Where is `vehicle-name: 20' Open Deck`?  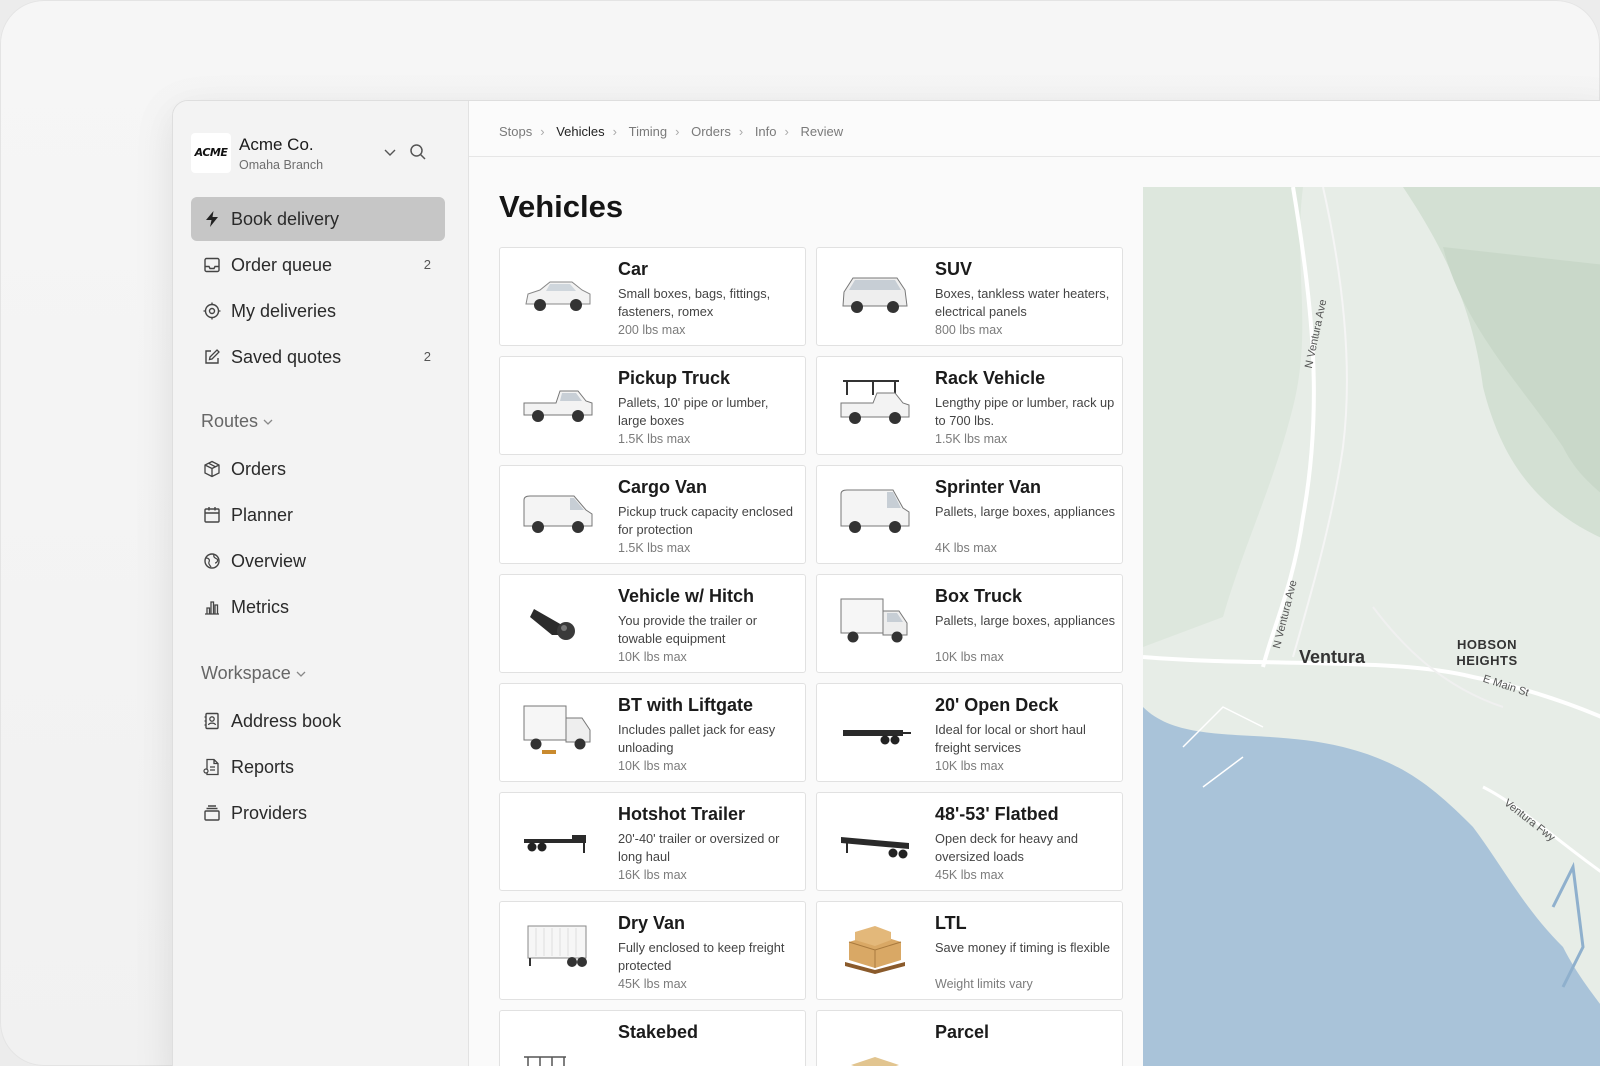
vehicle-name: 20' Open Deck is located at coordinates (997, 705).